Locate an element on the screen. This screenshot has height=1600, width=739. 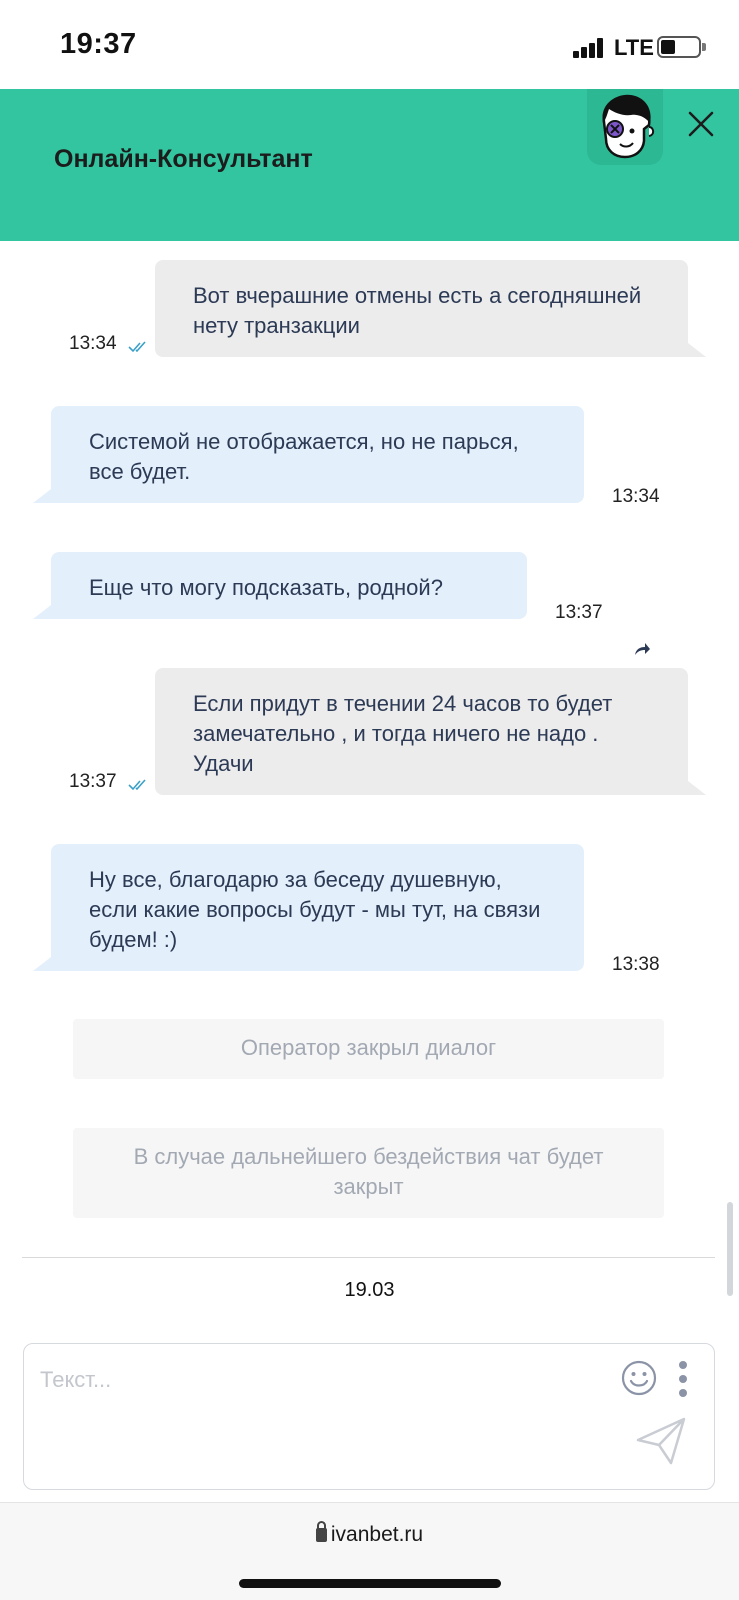
close-button is located at coordinates (701, 124).